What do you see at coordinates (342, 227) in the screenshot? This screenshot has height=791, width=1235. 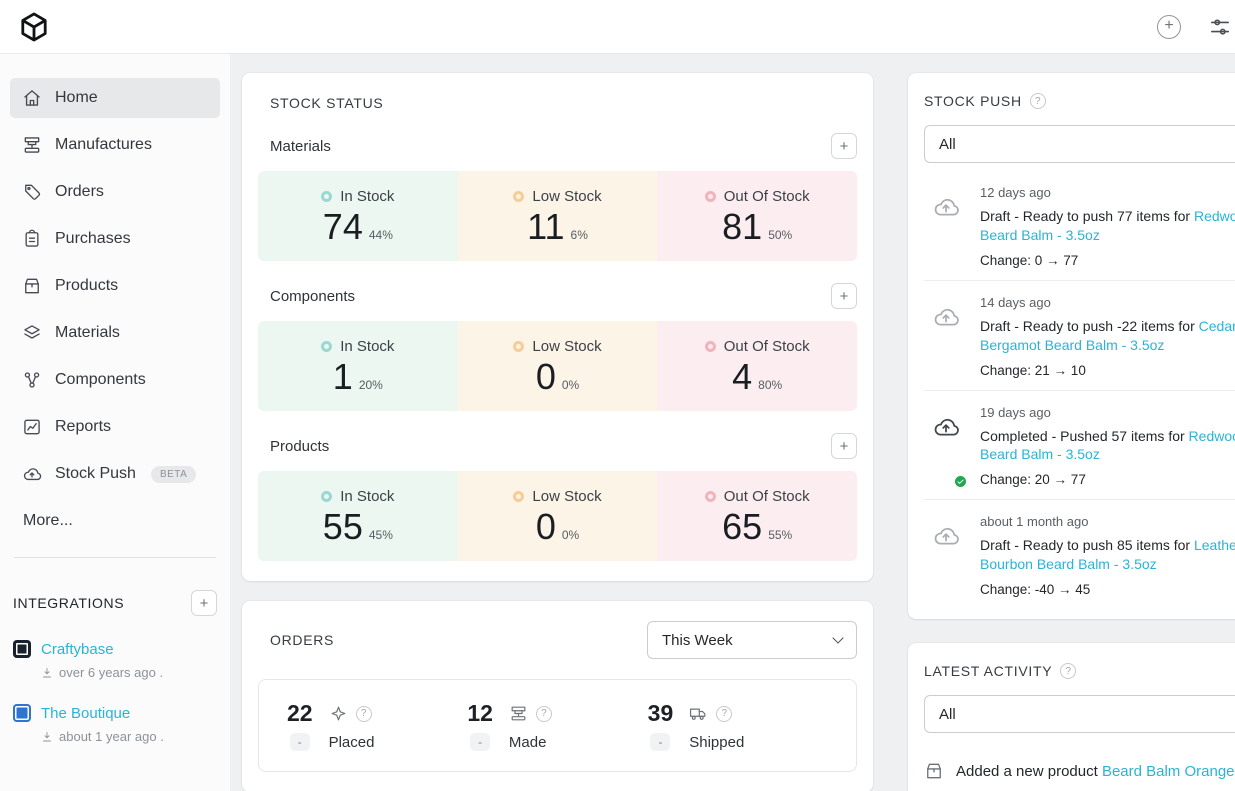 I see `tile-value: 74` at bounding box center [342, 227].